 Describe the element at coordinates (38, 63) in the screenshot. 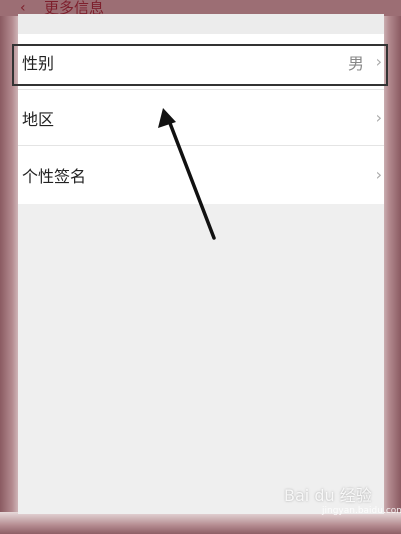

I see `row-label: 性别` at that location.